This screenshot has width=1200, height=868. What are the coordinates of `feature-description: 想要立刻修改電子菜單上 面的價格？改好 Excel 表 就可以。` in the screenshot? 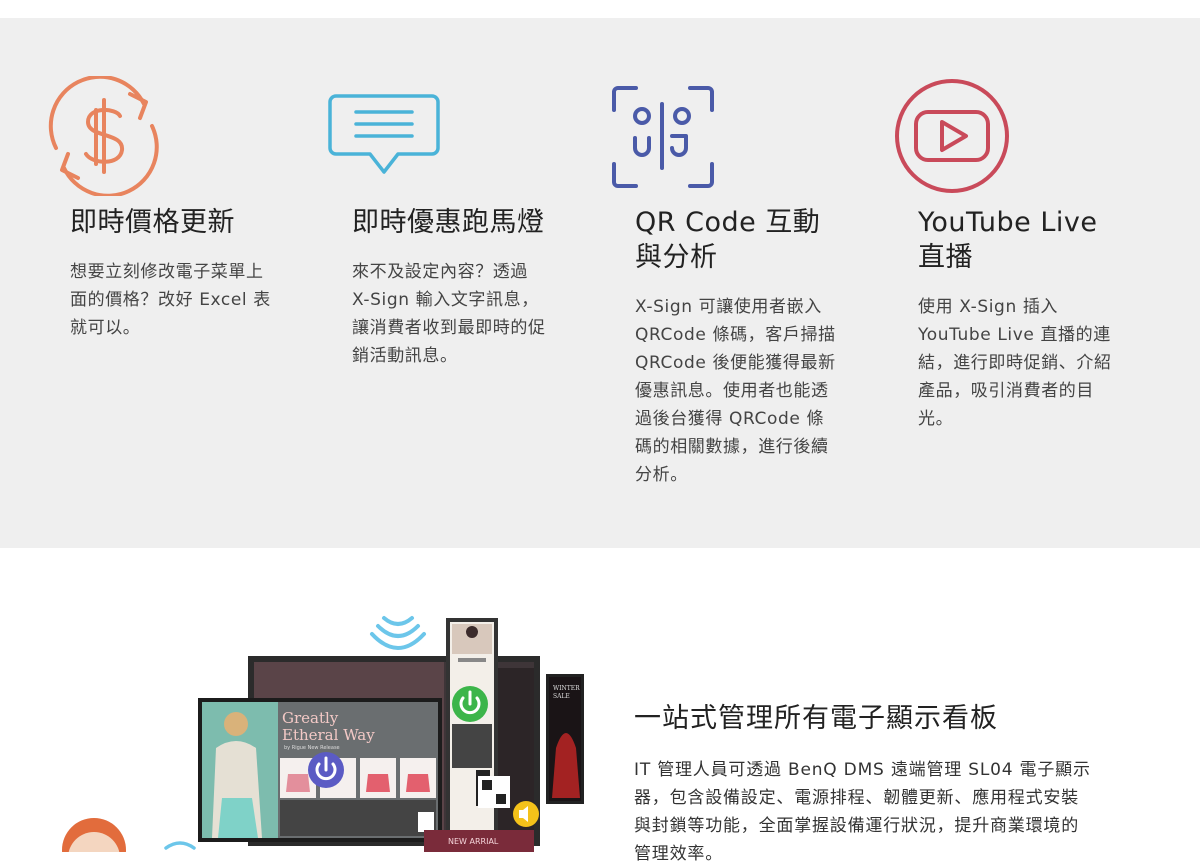 It's located at (170, 300).